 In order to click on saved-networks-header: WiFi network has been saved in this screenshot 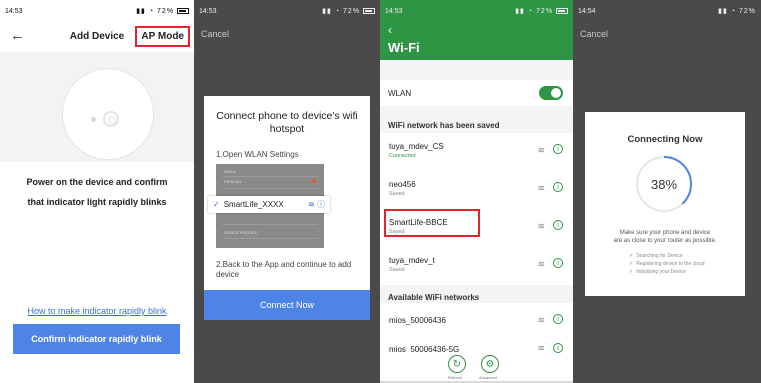, I will do `click(444, 125)`.